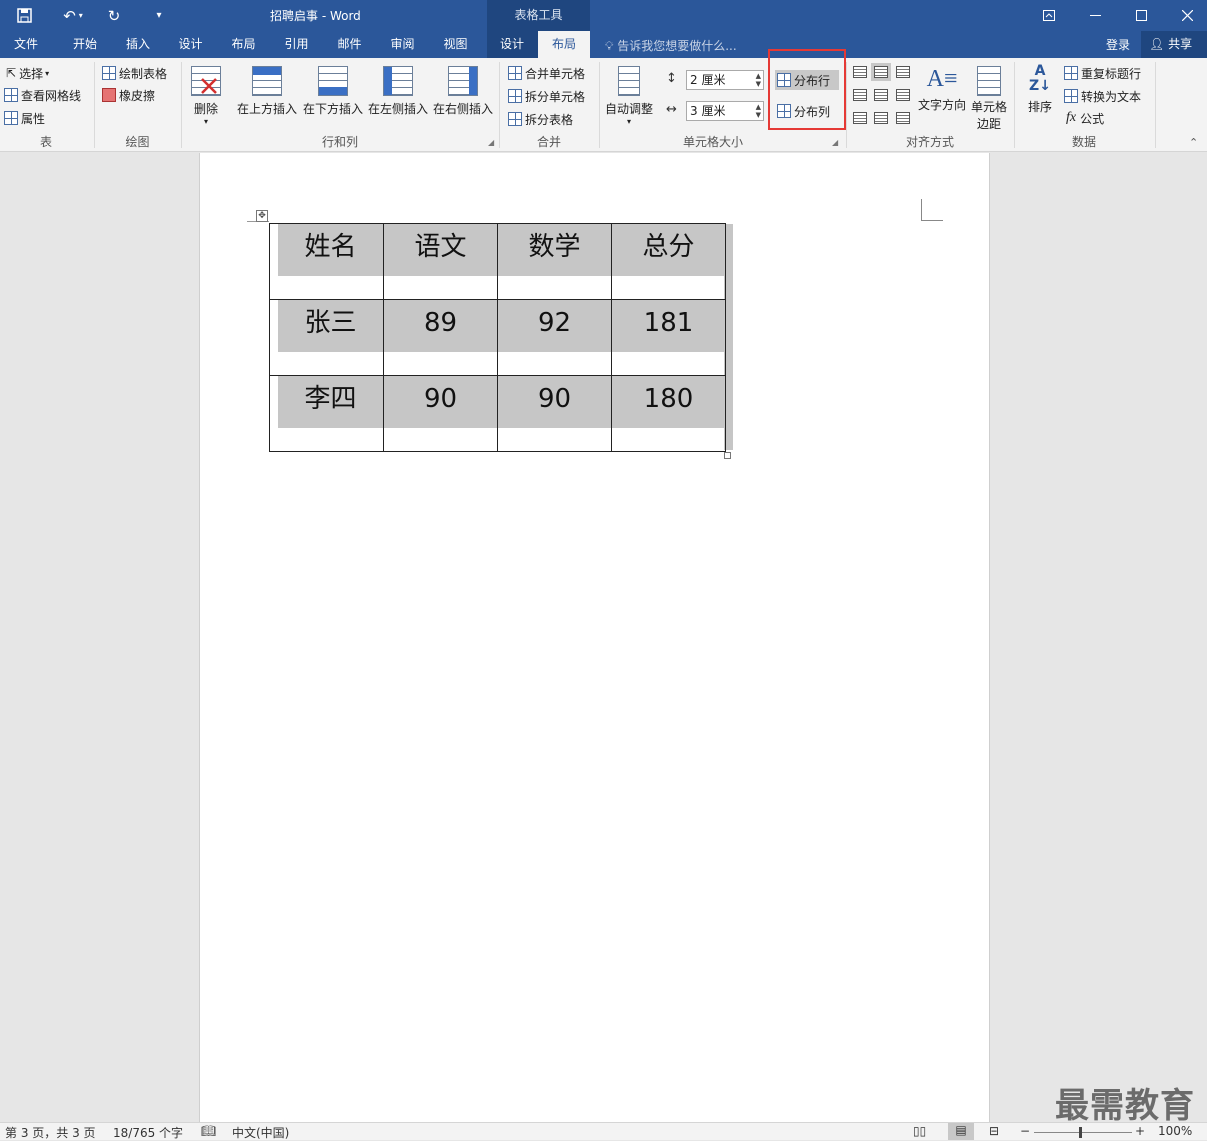  I want to click on table-cell: 李四, so click(326, 413).